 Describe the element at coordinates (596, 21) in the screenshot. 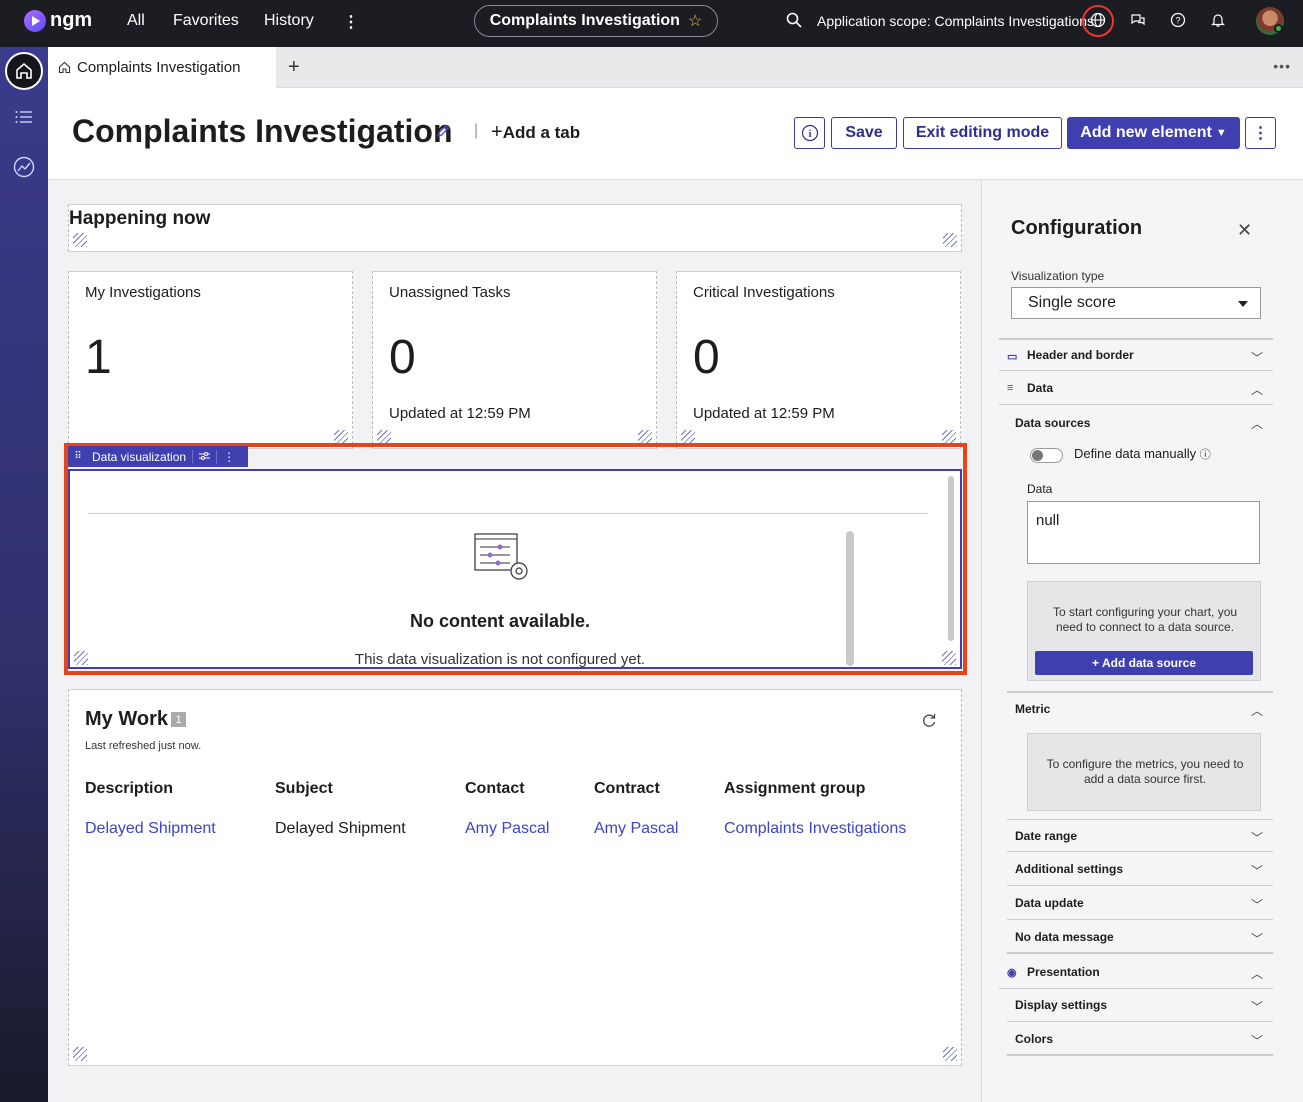

I see `app-pill: Complaints Investigation ☆` at that location.